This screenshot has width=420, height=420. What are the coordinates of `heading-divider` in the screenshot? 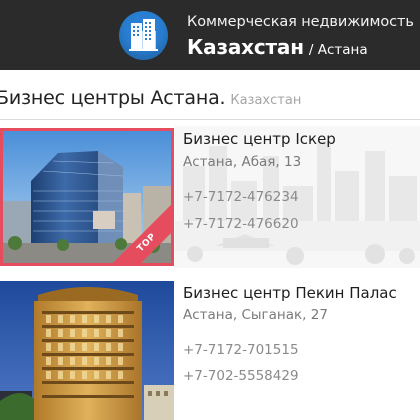 It's located at (210, 119).